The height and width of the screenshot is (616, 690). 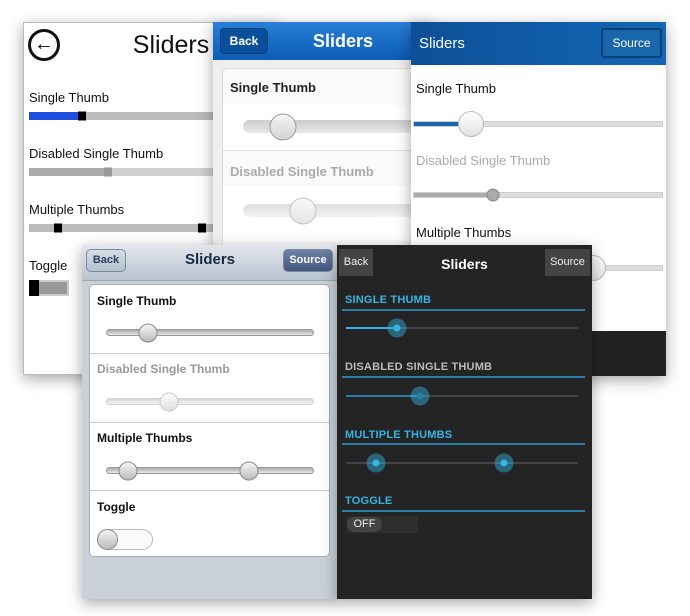 I want to click on toggle-state-label: OFF, so click(x=364, y=524).